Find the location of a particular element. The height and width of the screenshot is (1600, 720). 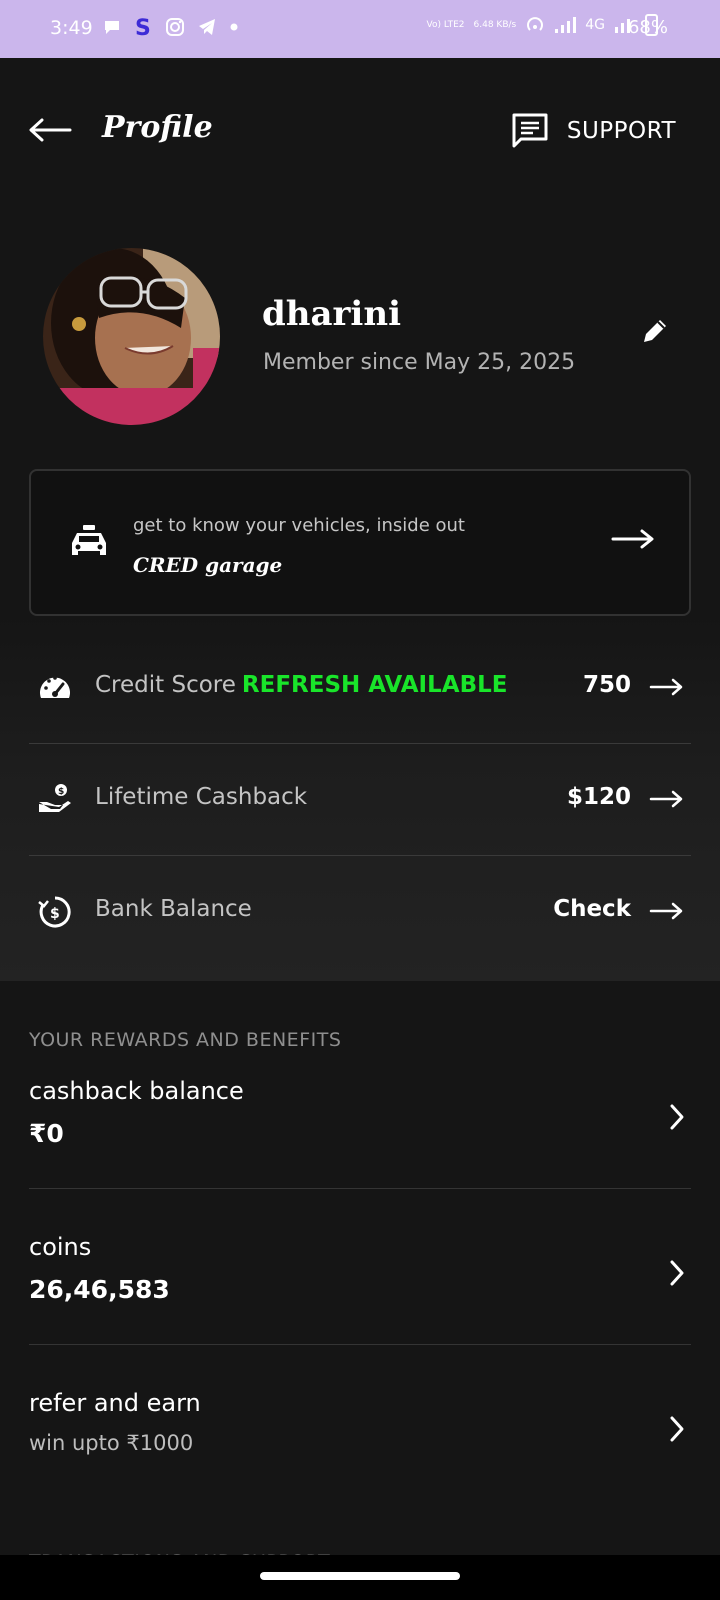

credit-score-label: Credit Score is located at coordinates (165, 685).